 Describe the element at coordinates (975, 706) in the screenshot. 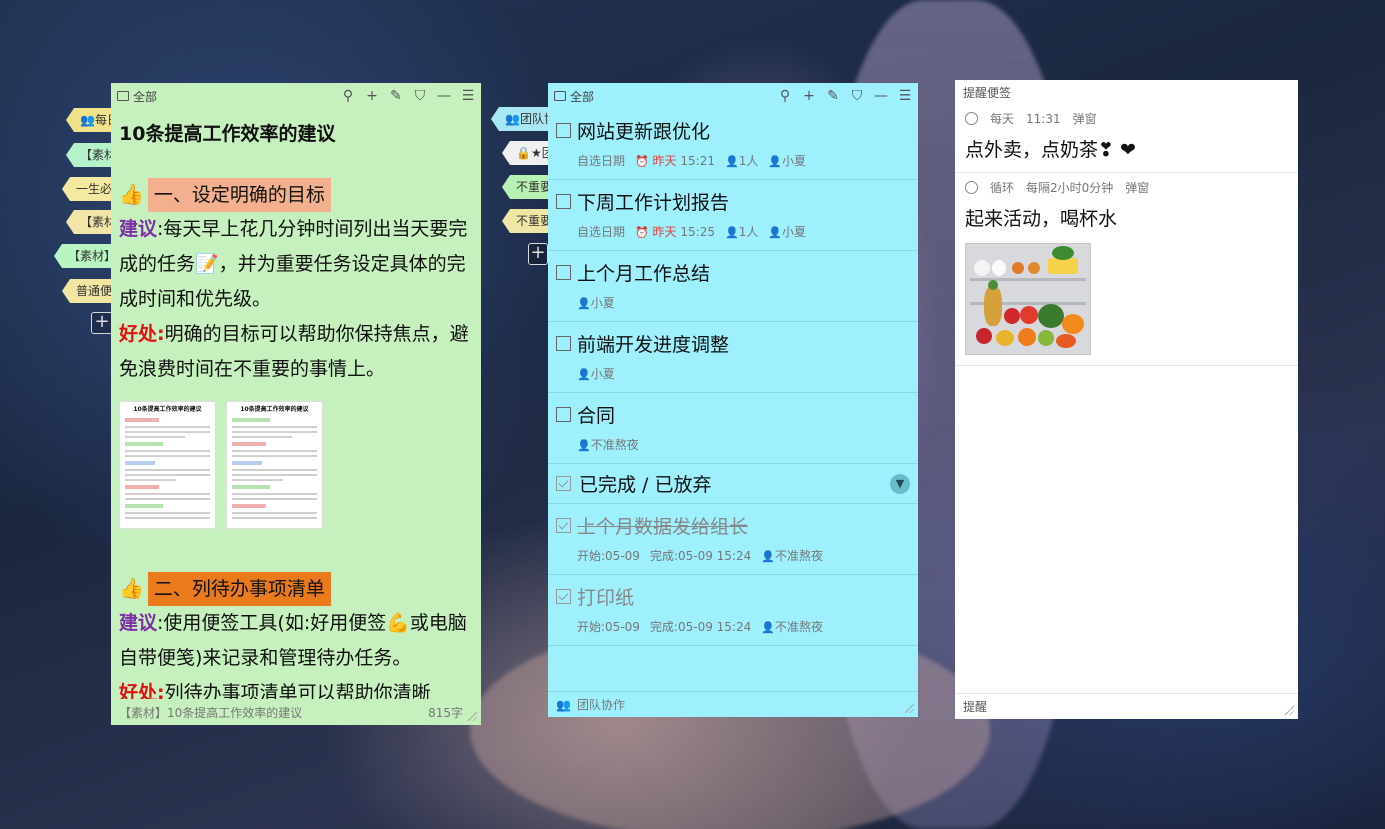

I see `note3-footer-label: 提醒` at that location.